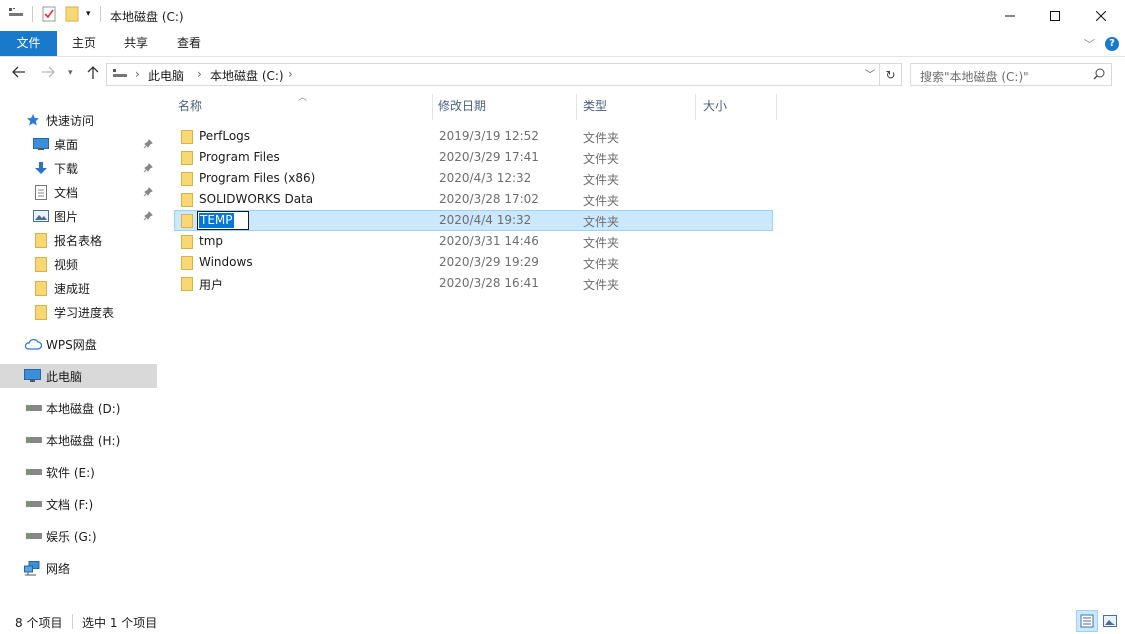  I want to click on file-date: 2020/3/29 17:41, so click(489, 157).